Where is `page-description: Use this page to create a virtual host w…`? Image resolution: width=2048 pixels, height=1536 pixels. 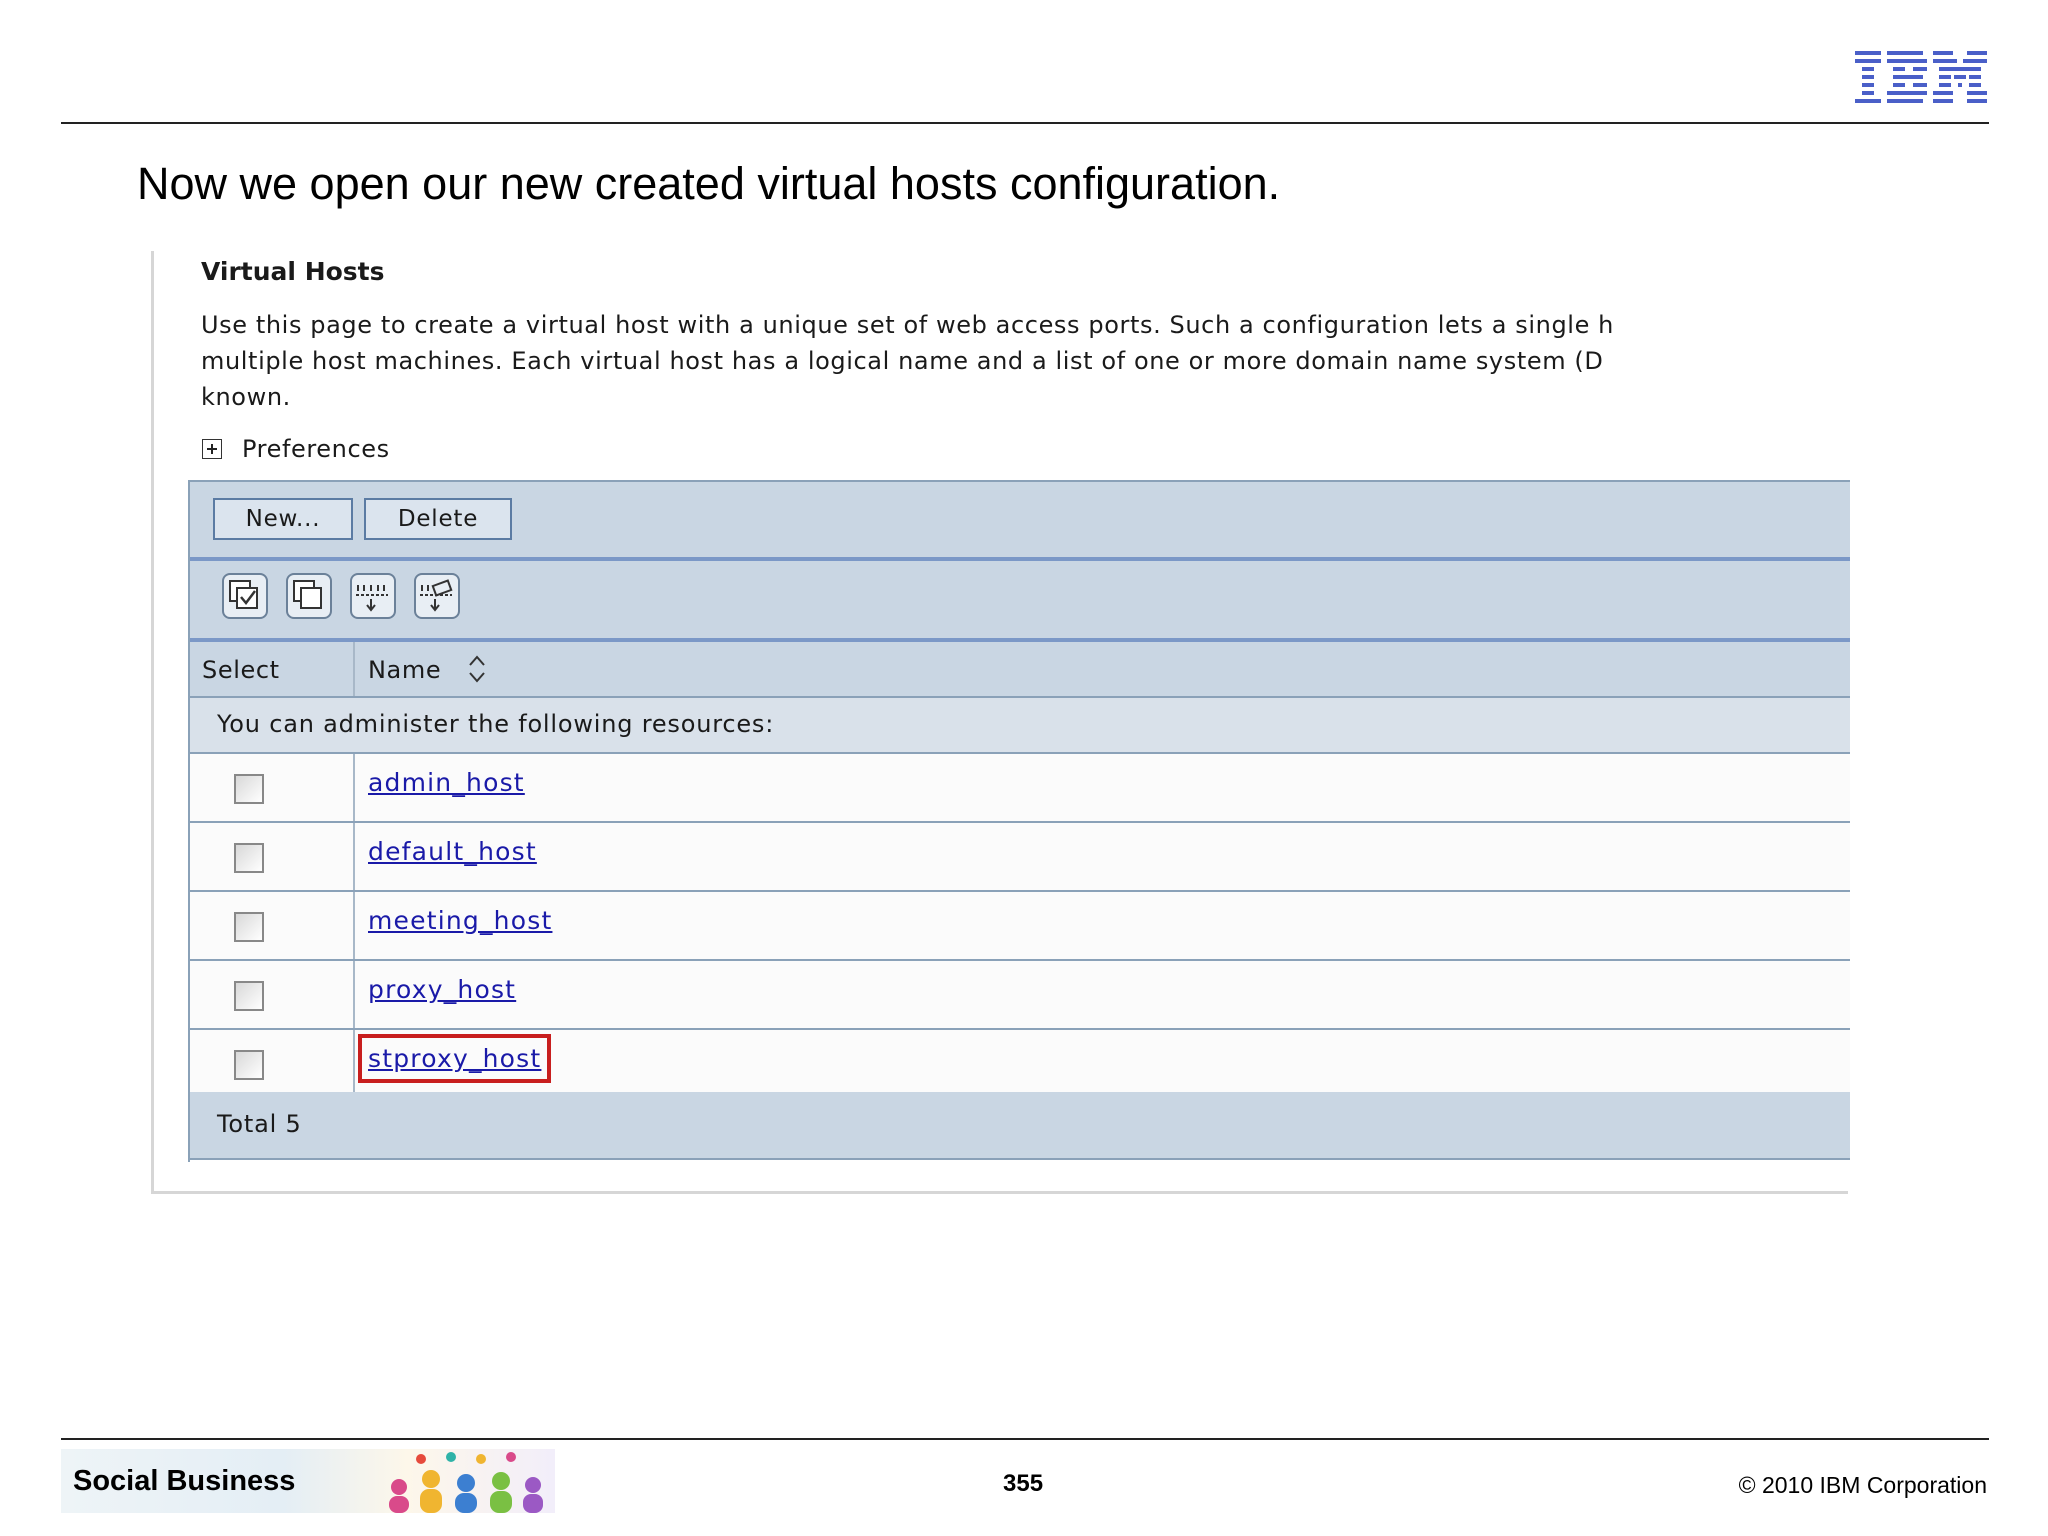 page-description: Use this page to create a virtual host w… is located at coordinates (907, 361).